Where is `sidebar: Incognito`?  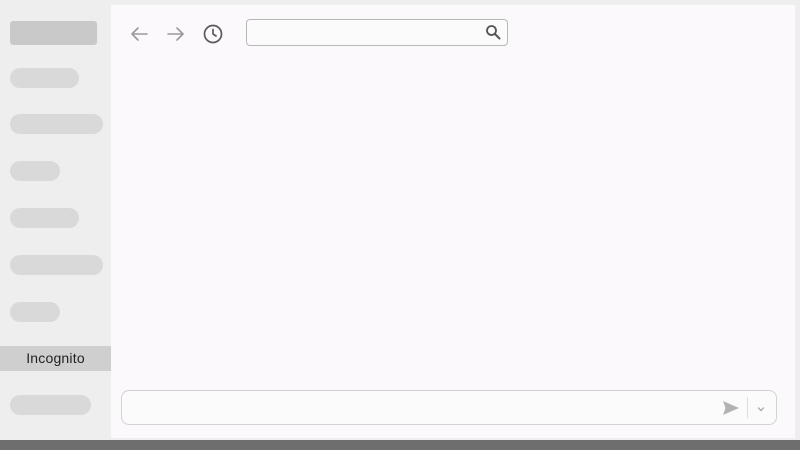 sidebar: Incognito is located at coordinates (55, 220).